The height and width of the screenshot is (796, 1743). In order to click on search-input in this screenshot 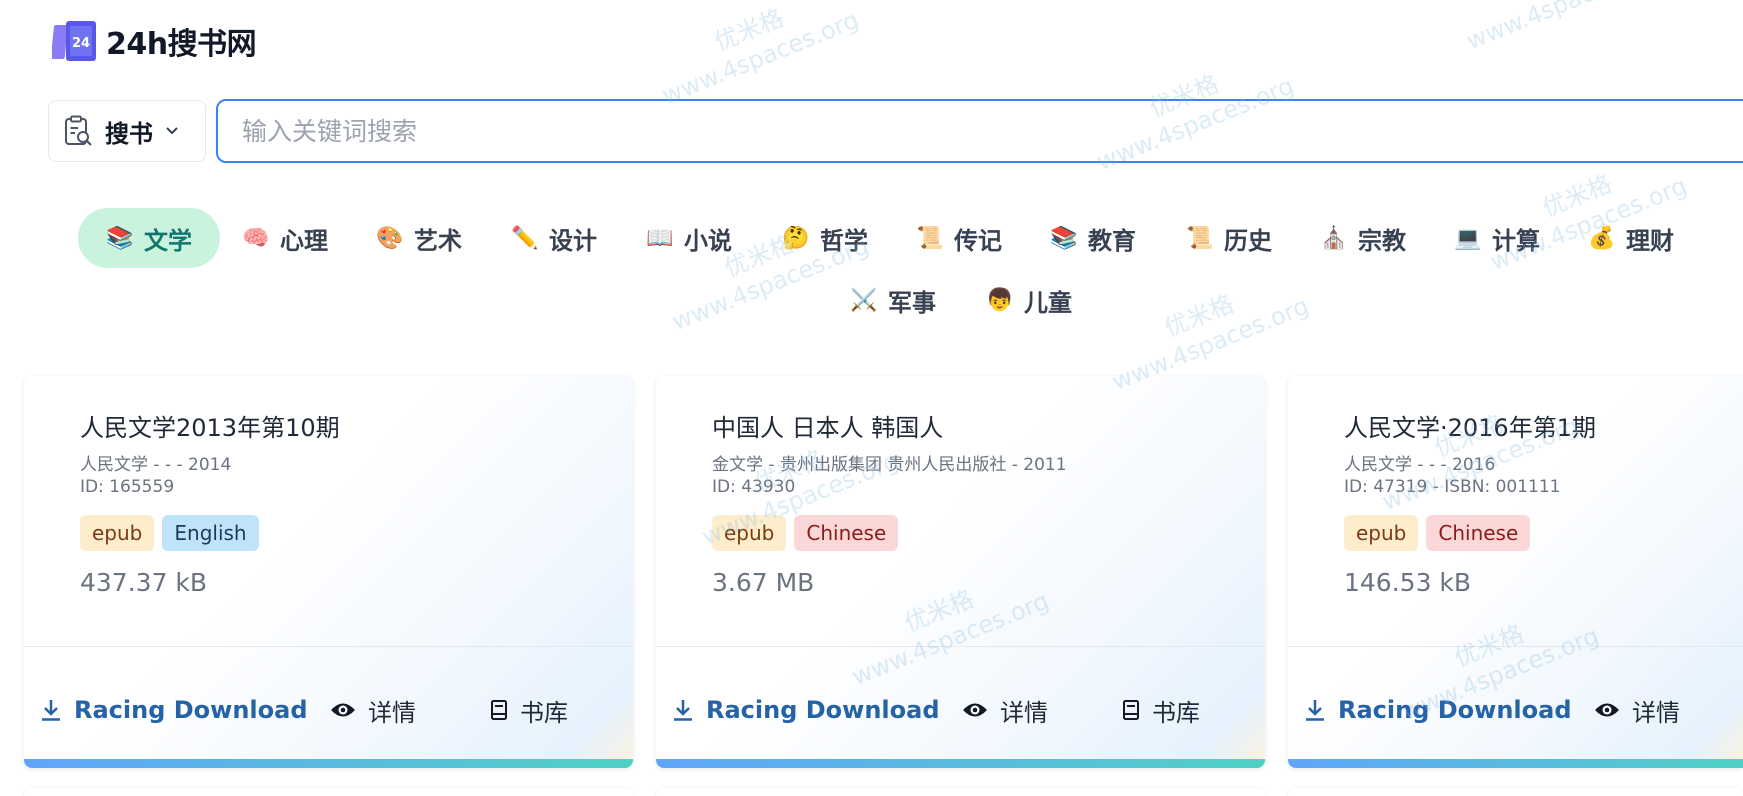, I will do `click(979, 131)`.